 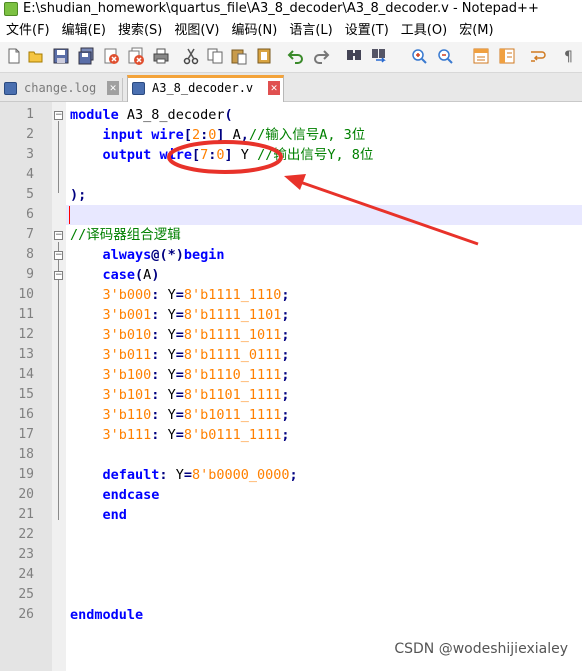 What do you see at coordinates (310, 31) in the screenshot?
I see `menu-language: 语言(L)` at bounding box center [310, 31].